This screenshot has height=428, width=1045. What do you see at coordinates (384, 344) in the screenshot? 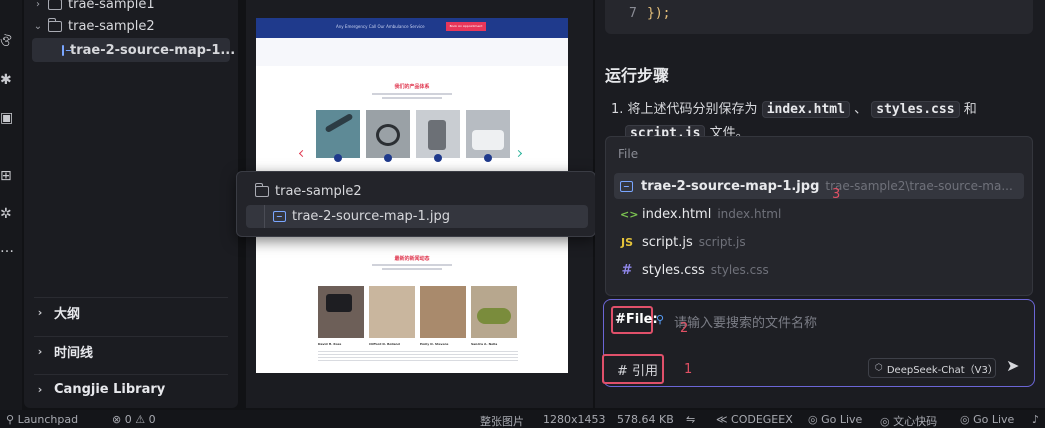
I see `news-author: Clifford D. Bolland` at bounding box center [384, 344].